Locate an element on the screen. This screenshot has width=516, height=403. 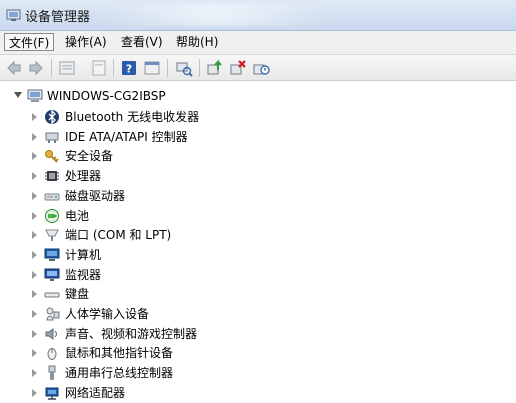
help-icon: ? is located at coordinates (129, 68).